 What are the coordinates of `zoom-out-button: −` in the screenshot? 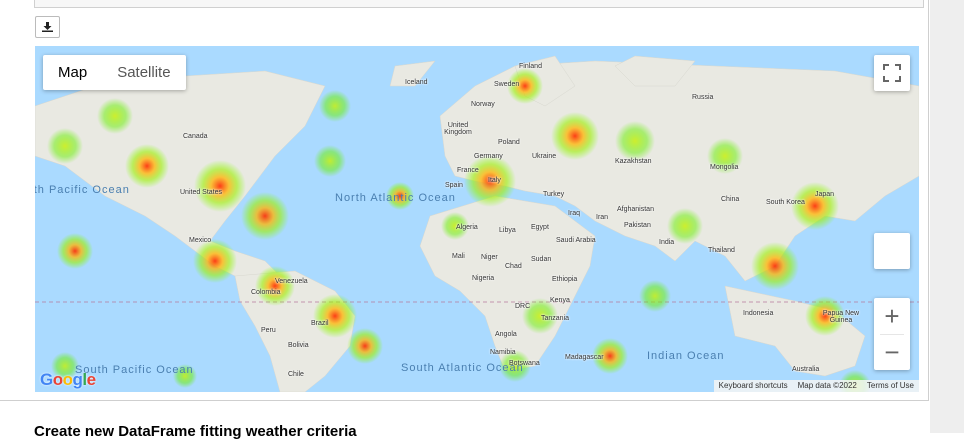 It's located at (892, 352).